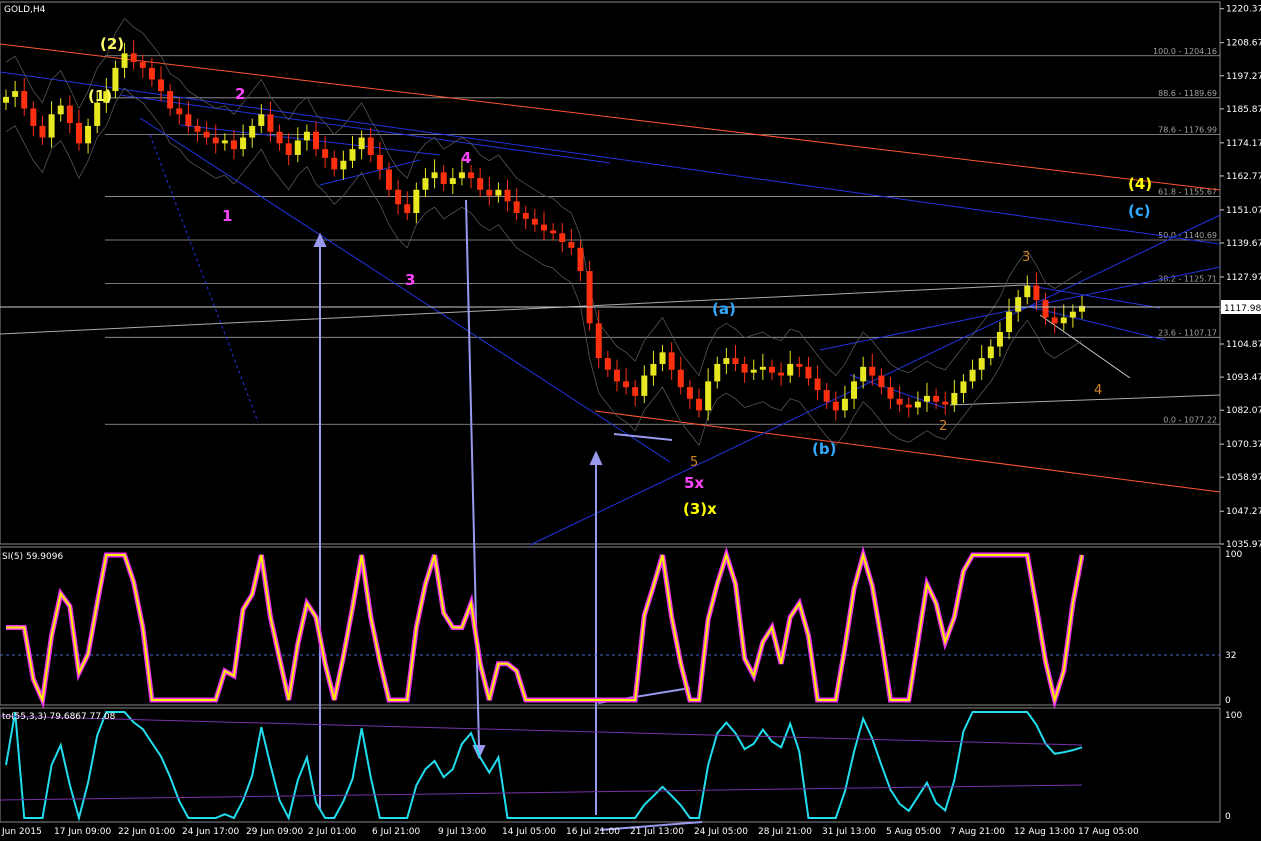 Image resolution: width=1261 pixels, height=841 pixels. Describe the element at coordinates (824, 449) in the screenshot. I see `wave-label: (b)` at that location.